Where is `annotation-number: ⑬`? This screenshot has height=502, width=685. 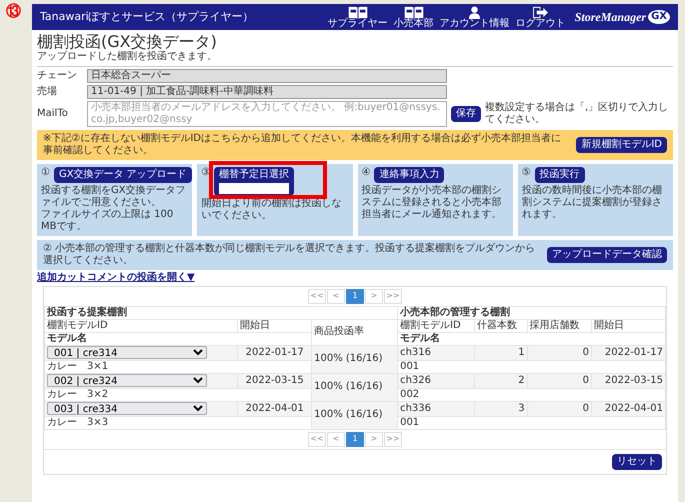 annotation-number: ⑬ is located at coordinates (13, 11).